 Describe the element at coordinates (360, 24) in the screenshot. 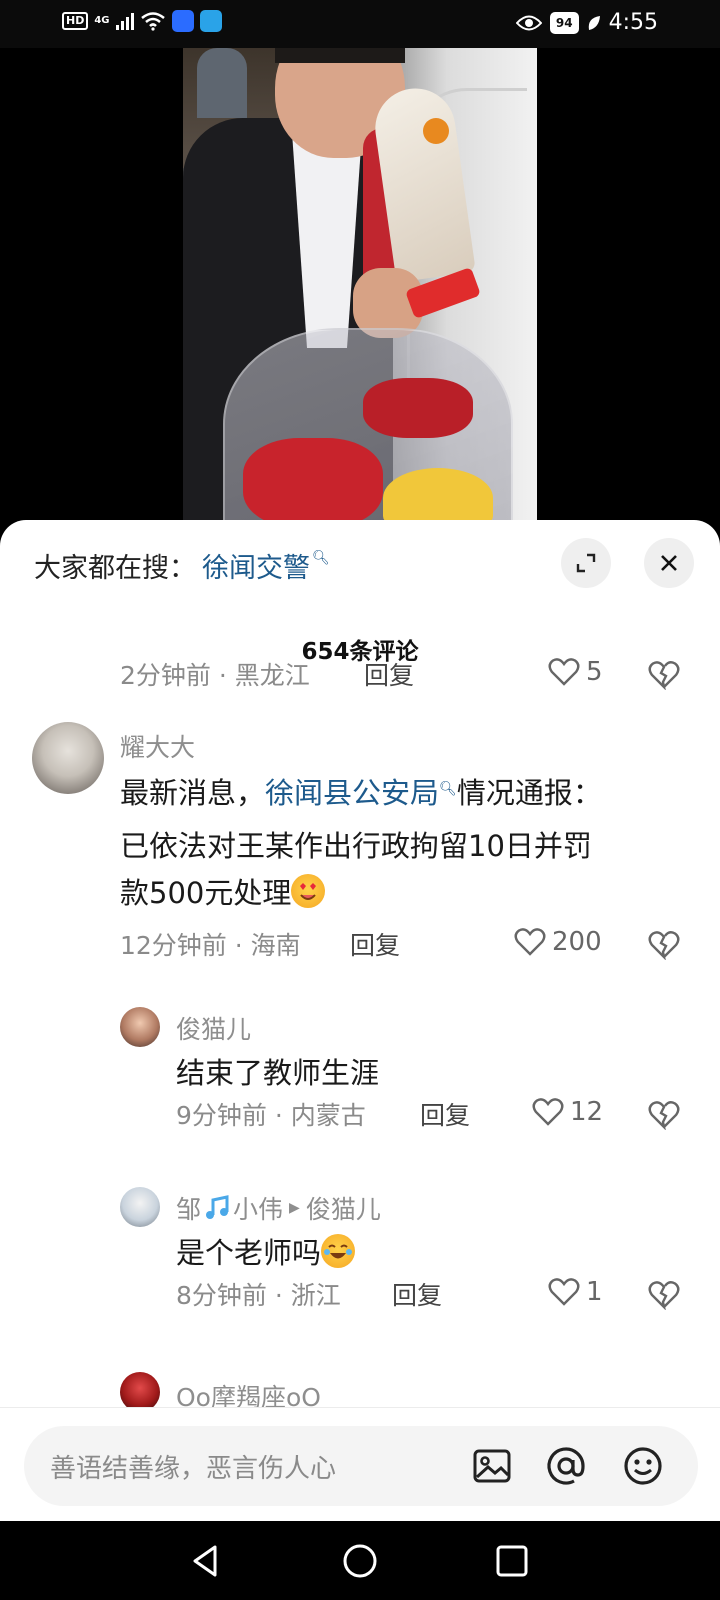

I see `status-bar: HD 4G 94 4:55` at that location.